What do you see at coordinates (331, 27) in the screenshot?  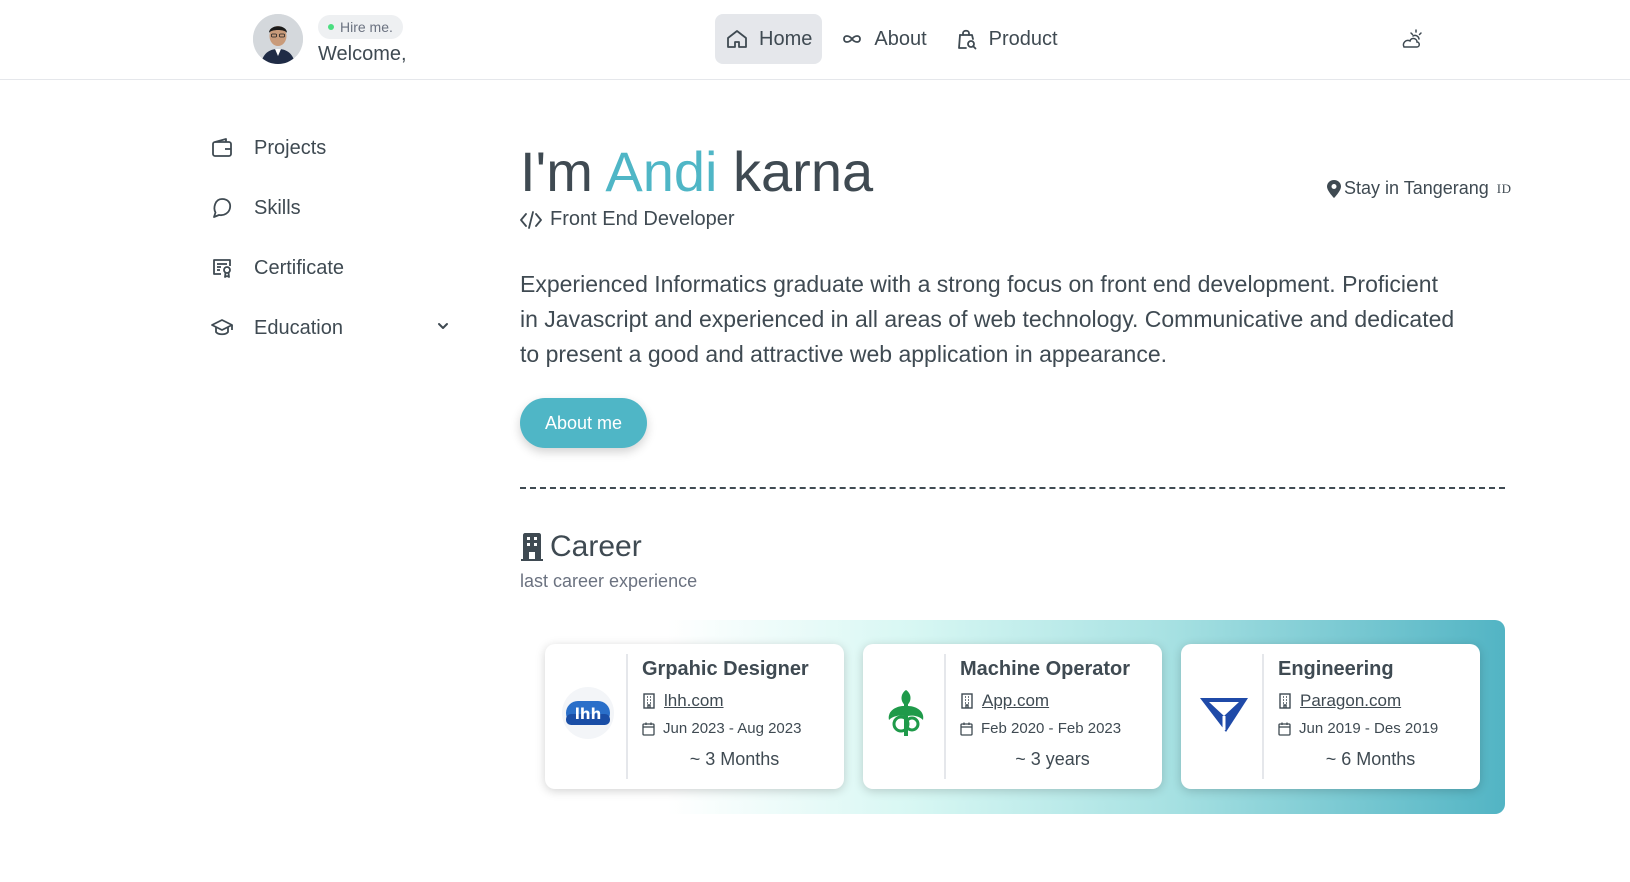 I see `online-status-dot` at bounding box center [331, 27].